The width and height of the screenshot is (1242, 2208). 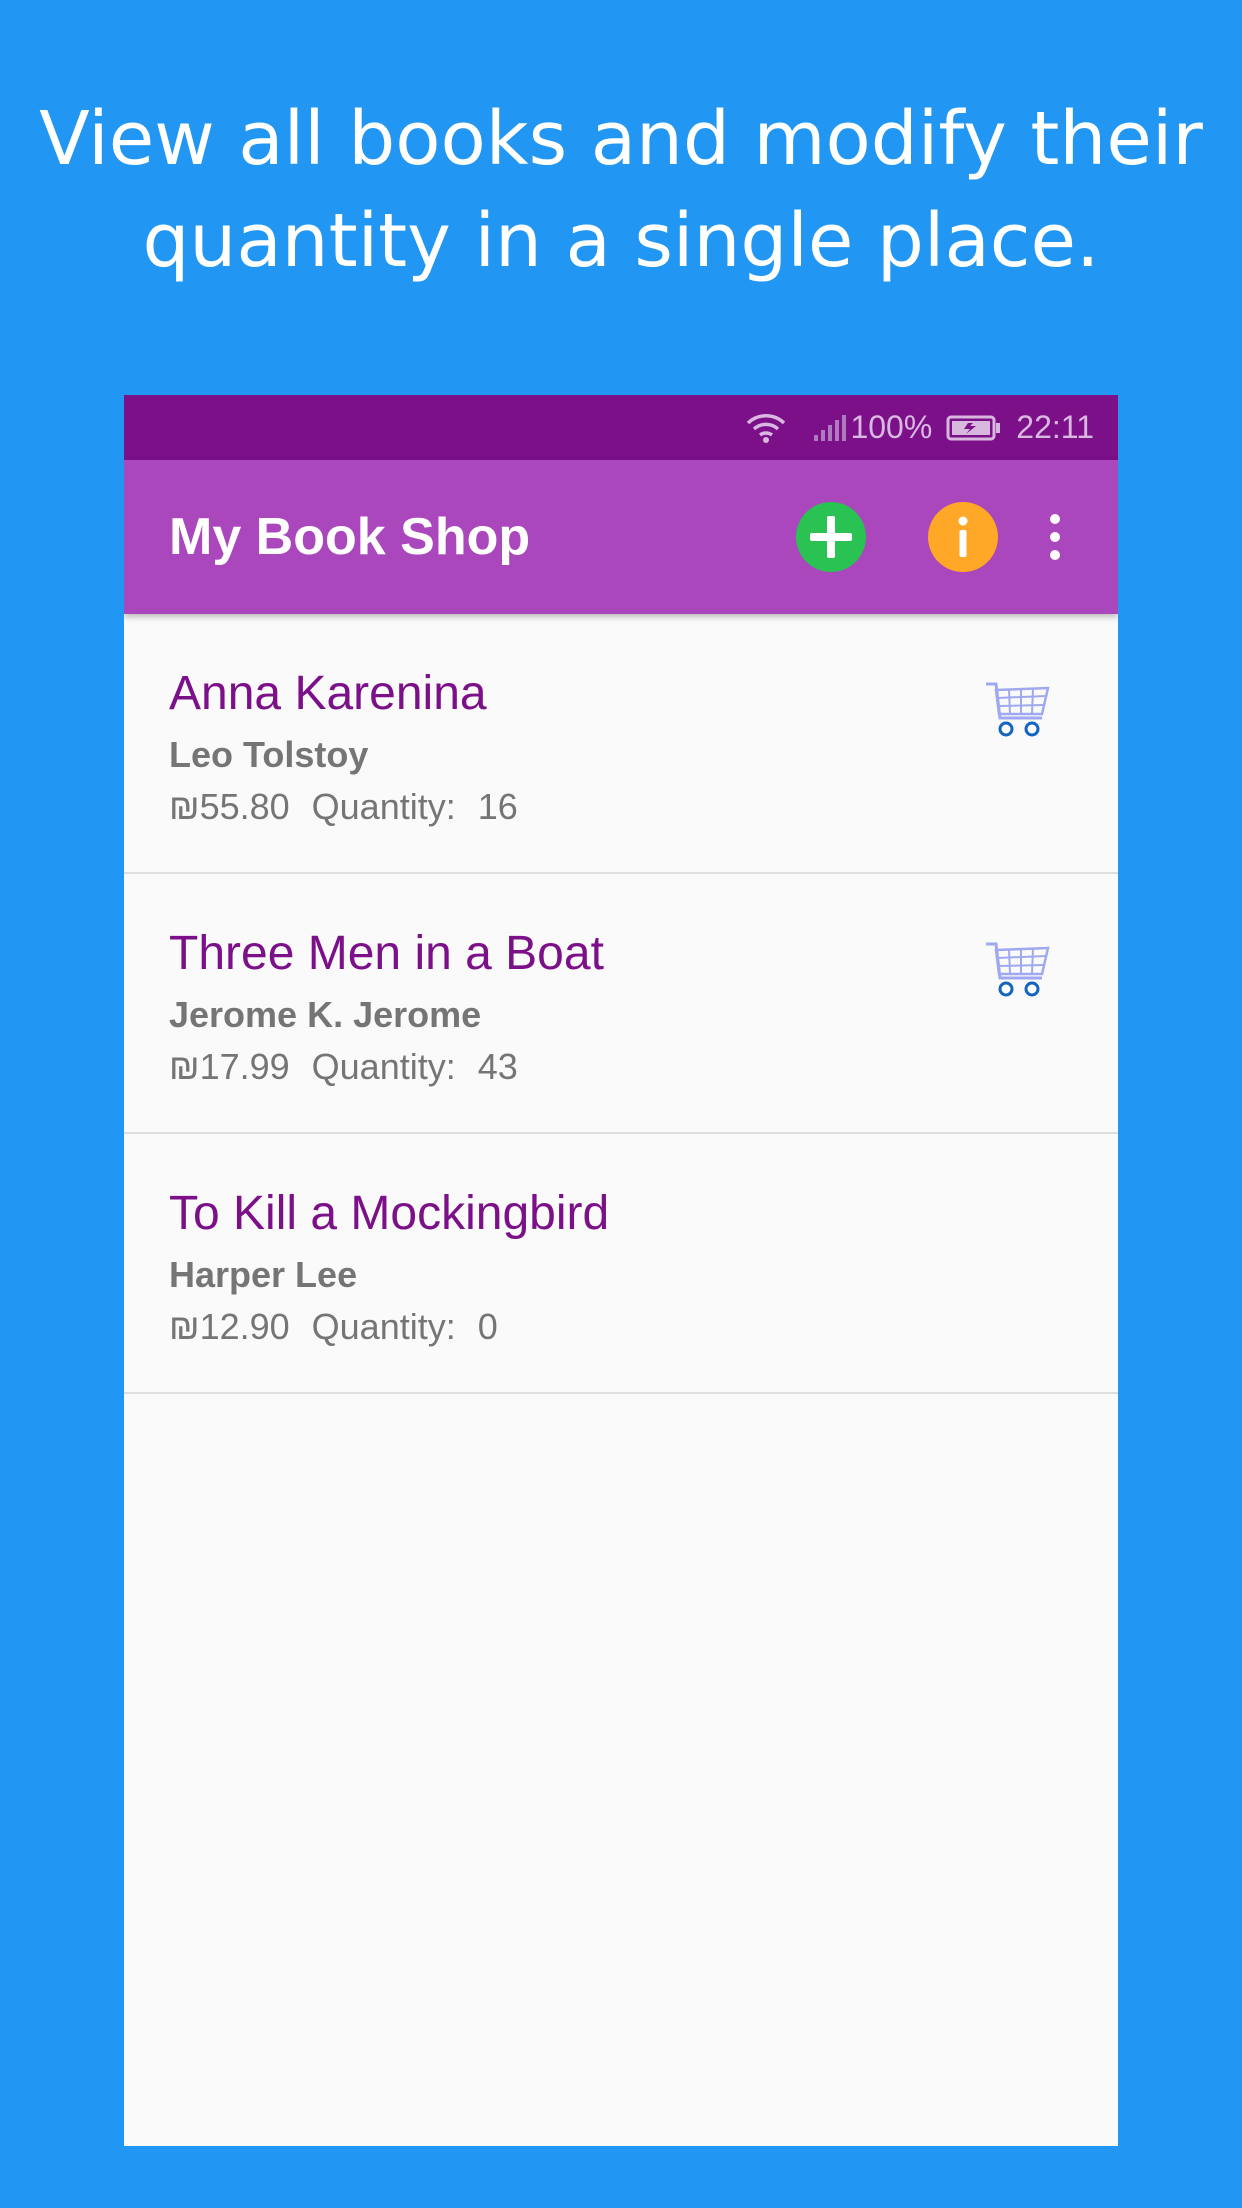 I want to click on book-price-quantity: ₪55.80 Quantity: 16, so click(x=354, y=807).